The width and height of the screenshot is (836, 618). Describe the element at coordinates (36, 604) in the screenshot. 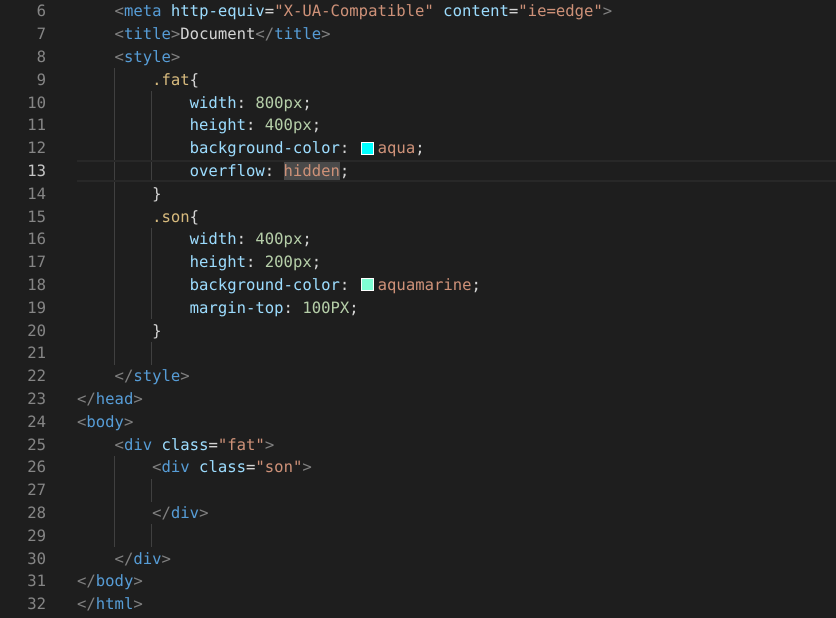

I see `line-number: 32` at that location.